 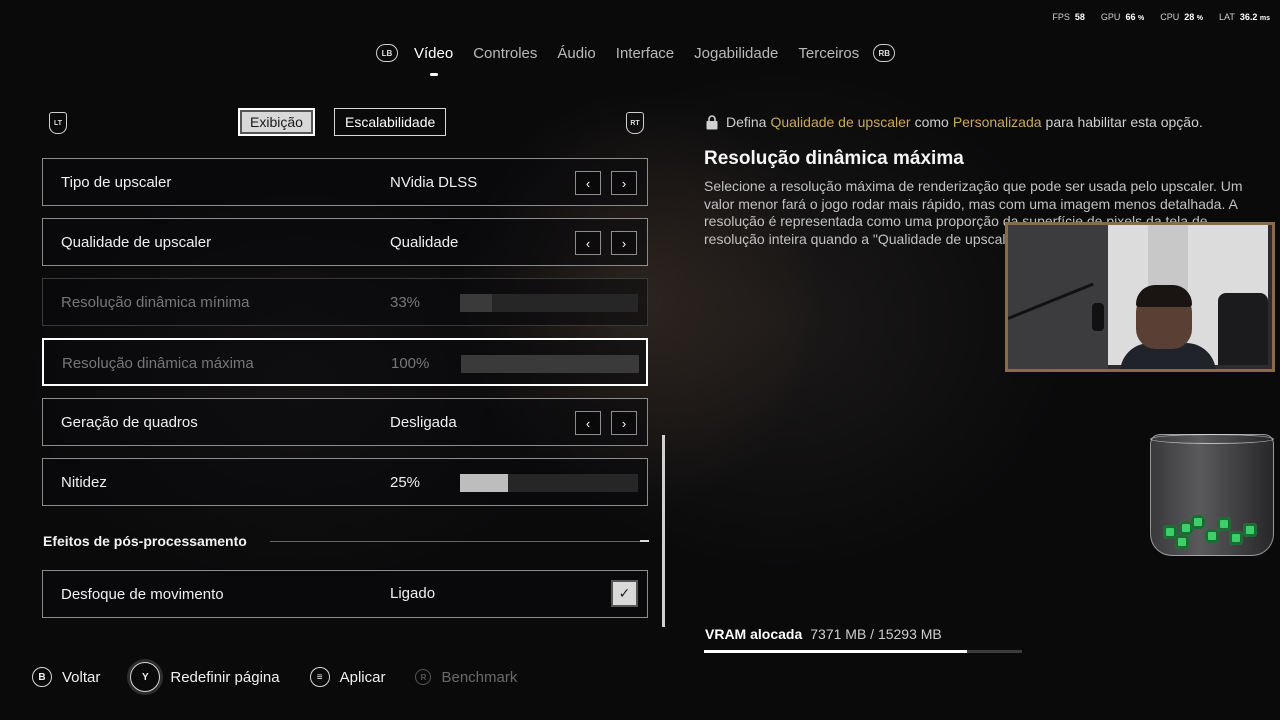 I want to click on rt-trigger-icon: RT, so click(x=635, y=123).